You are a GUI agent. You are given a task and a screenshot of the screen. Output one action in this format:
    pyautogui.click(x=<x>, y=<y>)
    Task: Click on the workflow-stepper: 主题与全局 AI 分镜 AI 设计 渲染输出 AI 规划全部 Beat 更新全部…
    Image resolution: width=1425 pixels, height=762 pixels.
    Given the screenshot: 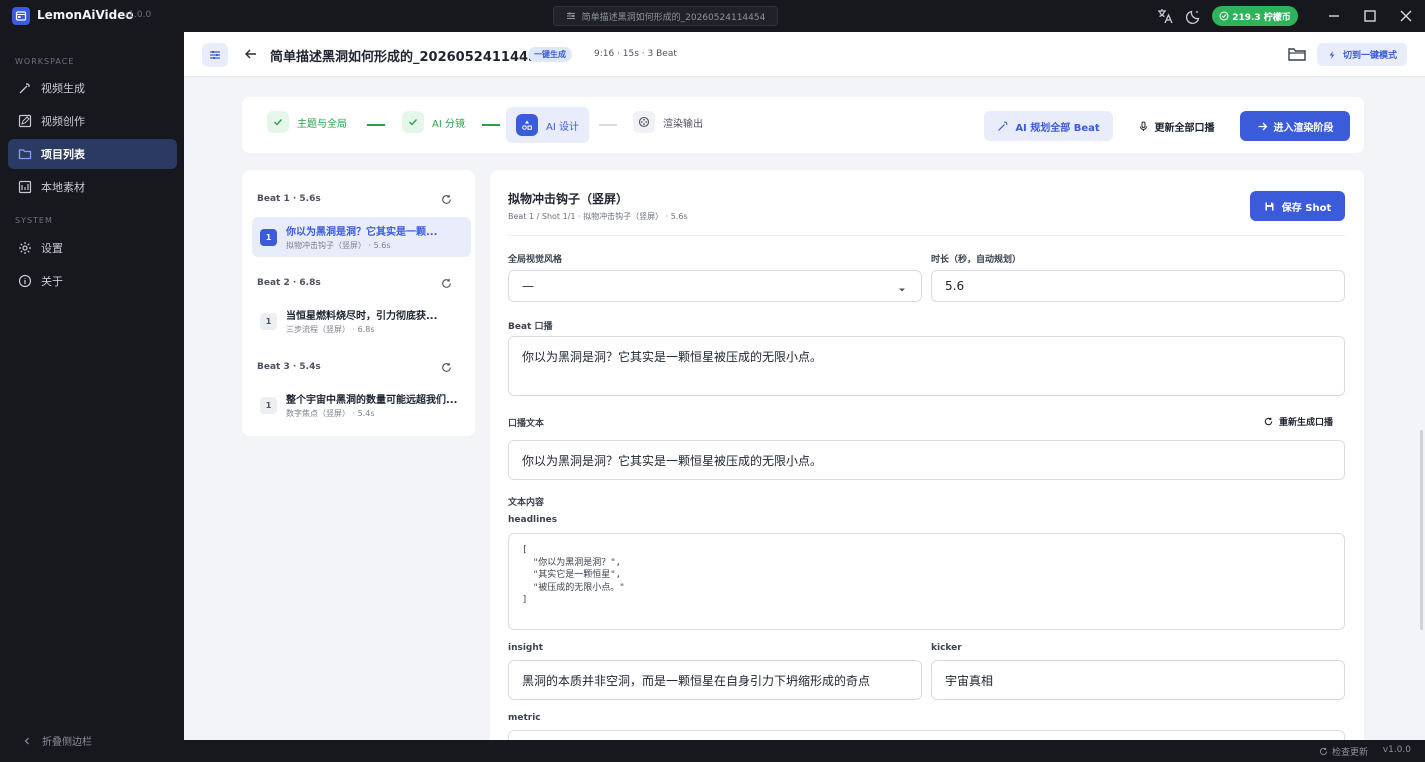 What is the action you would take?
    pyautogui.click(x=803, y=125)
    